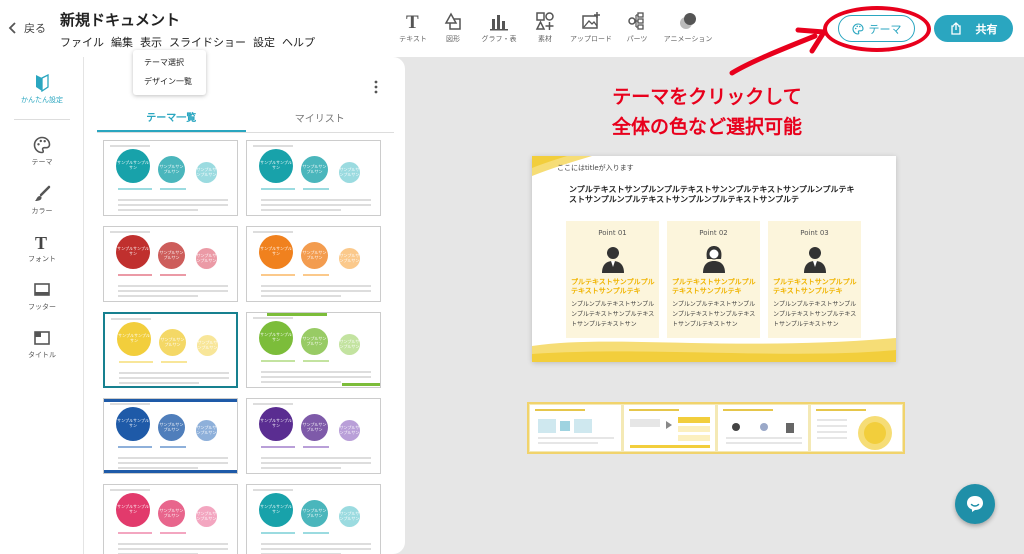  What do you see at coordinates (707, 112) in the screenshot?
I see `annotation-text: テーマをクリックして 全体の色など選択可能` at bounding box center [707, 112].